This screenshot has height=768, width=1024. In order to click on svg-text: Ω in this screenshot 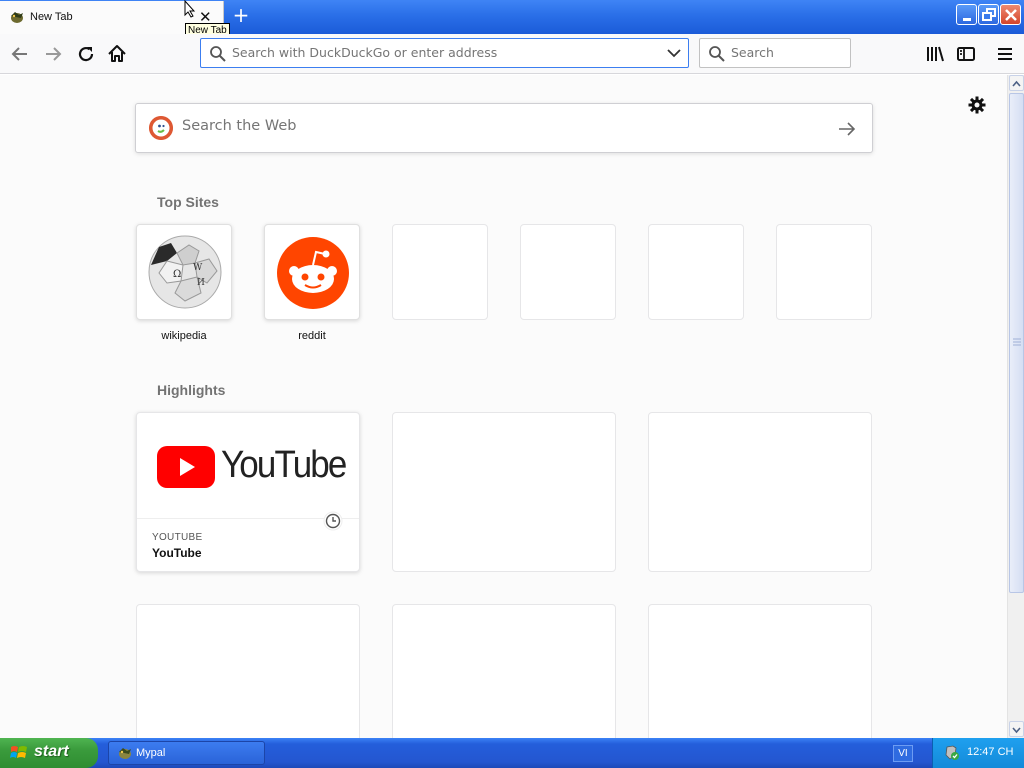, I will do `click(177, 274)`.